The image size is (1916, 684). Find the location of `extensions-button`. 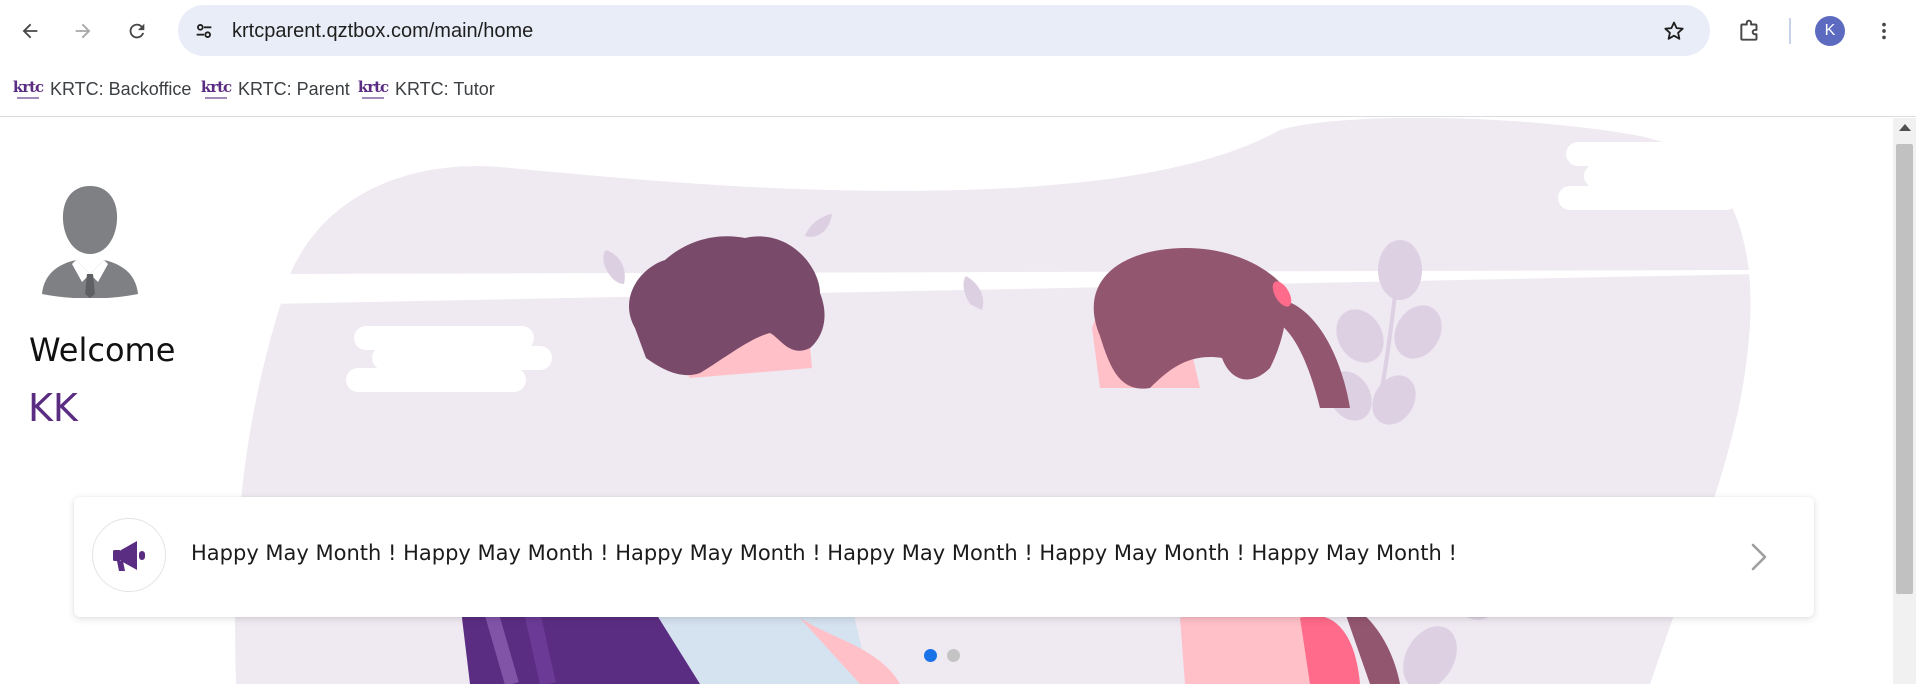

extensions-button is located at coordinates (1750, 31).